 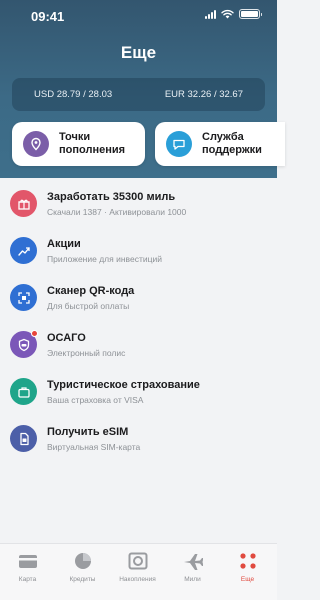 I want to click on topup-points-card: Точки пополнения, so click(x=78, y=144).